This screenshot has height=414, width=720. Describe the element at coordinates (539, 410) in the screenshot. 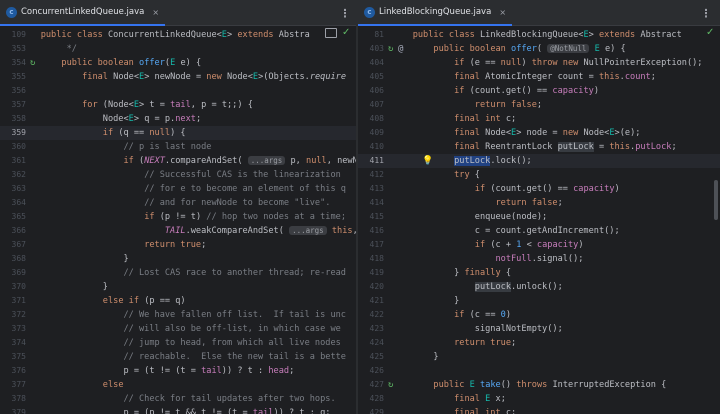

I see `code-line: 429 final int c;` at that location.